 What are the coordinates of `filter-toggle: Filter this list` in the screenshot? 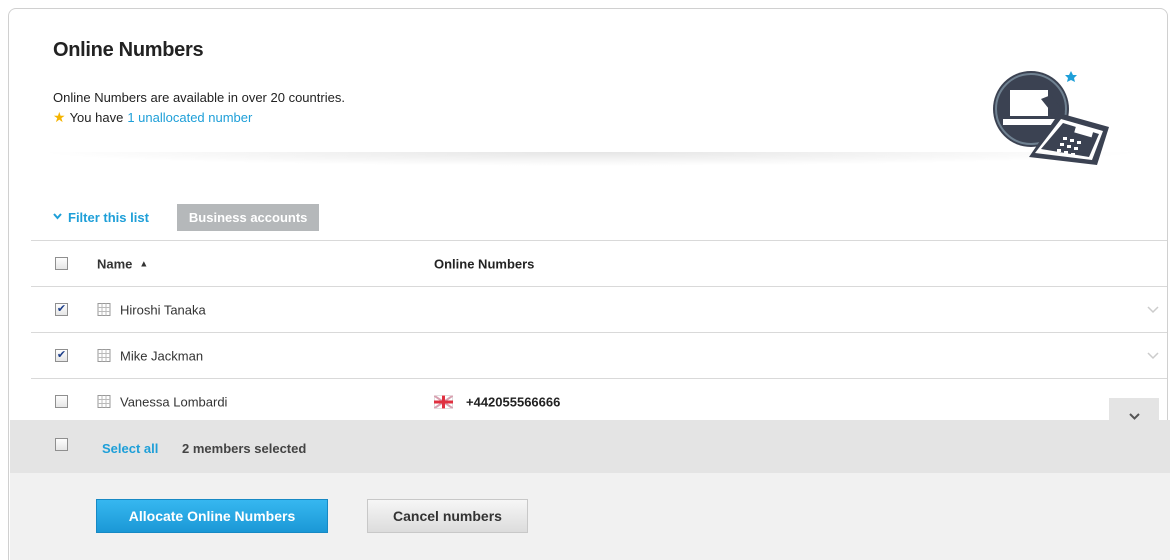 It's located at (101, 217).